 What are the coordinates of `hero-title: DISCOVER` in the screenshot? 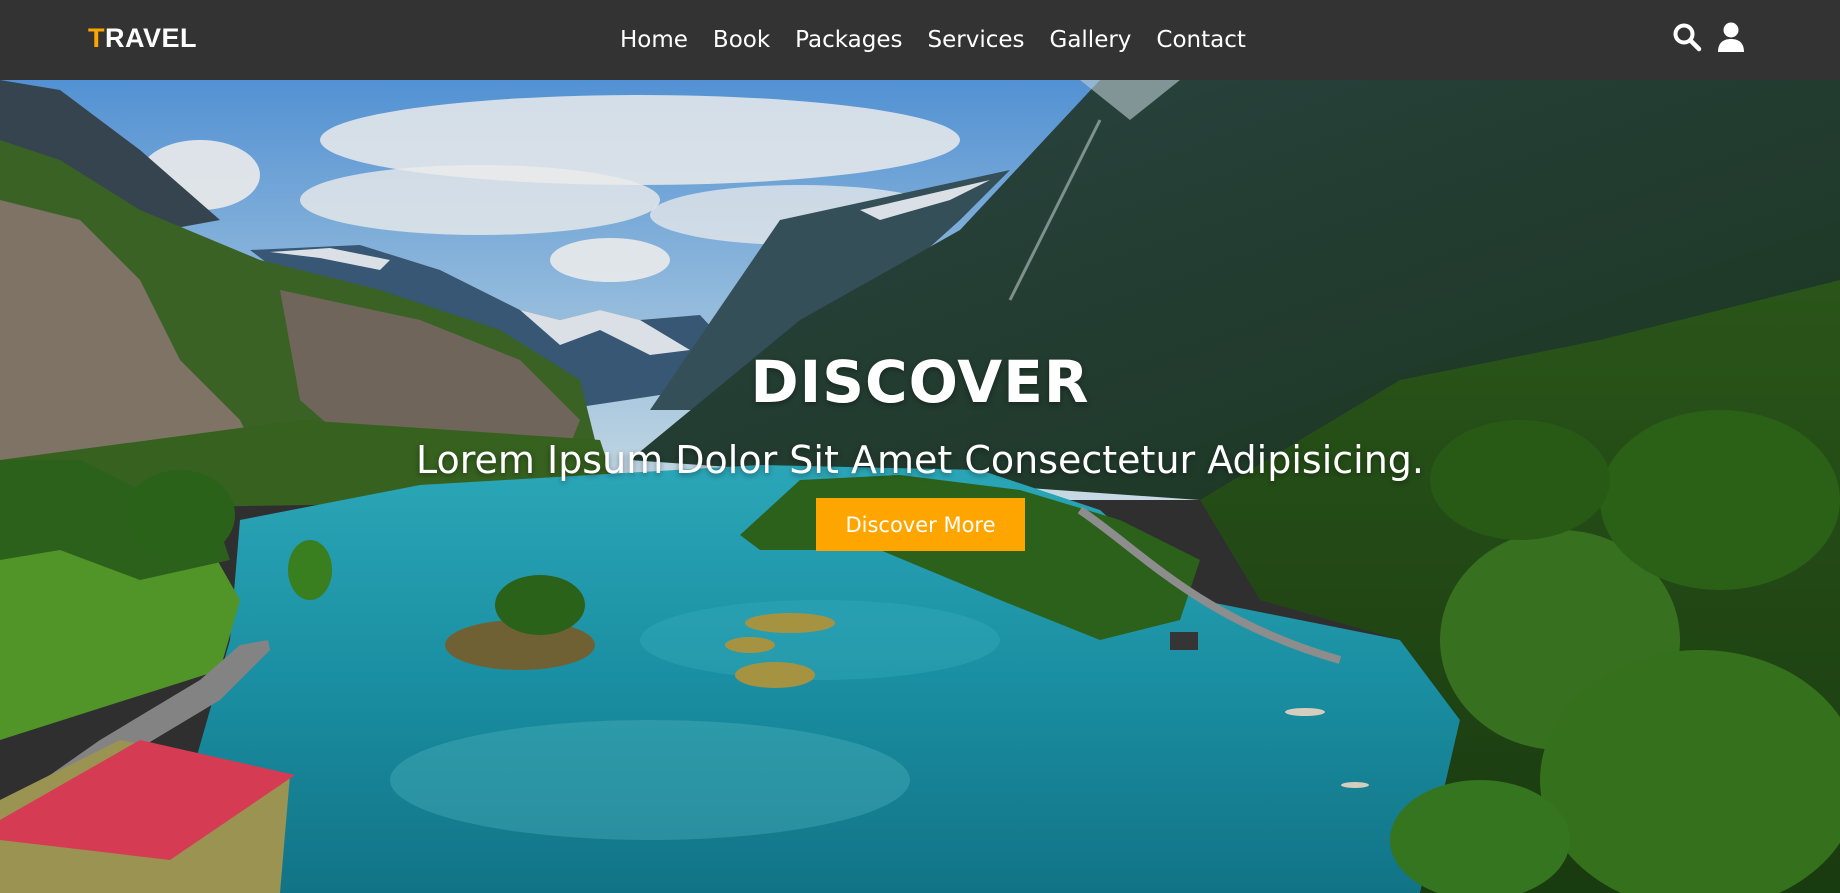 It's located at (920, 382).